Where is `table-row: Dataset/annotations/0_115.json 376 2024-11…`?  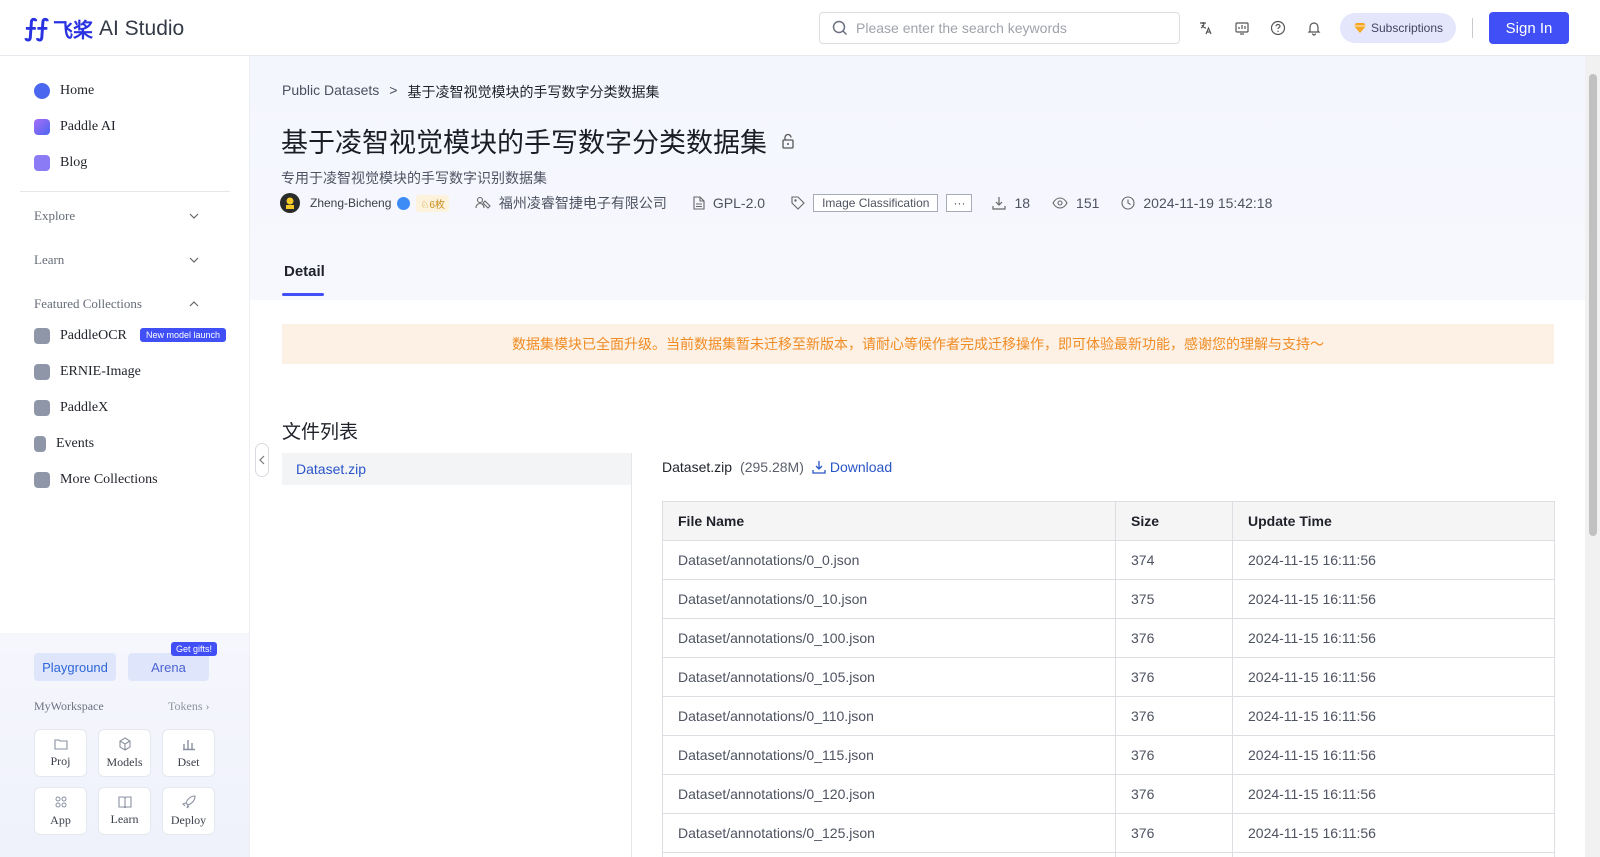 table-row: Dataset/annotations/0_115.json 376 2024-11… is located at coordinates (1108, 755).